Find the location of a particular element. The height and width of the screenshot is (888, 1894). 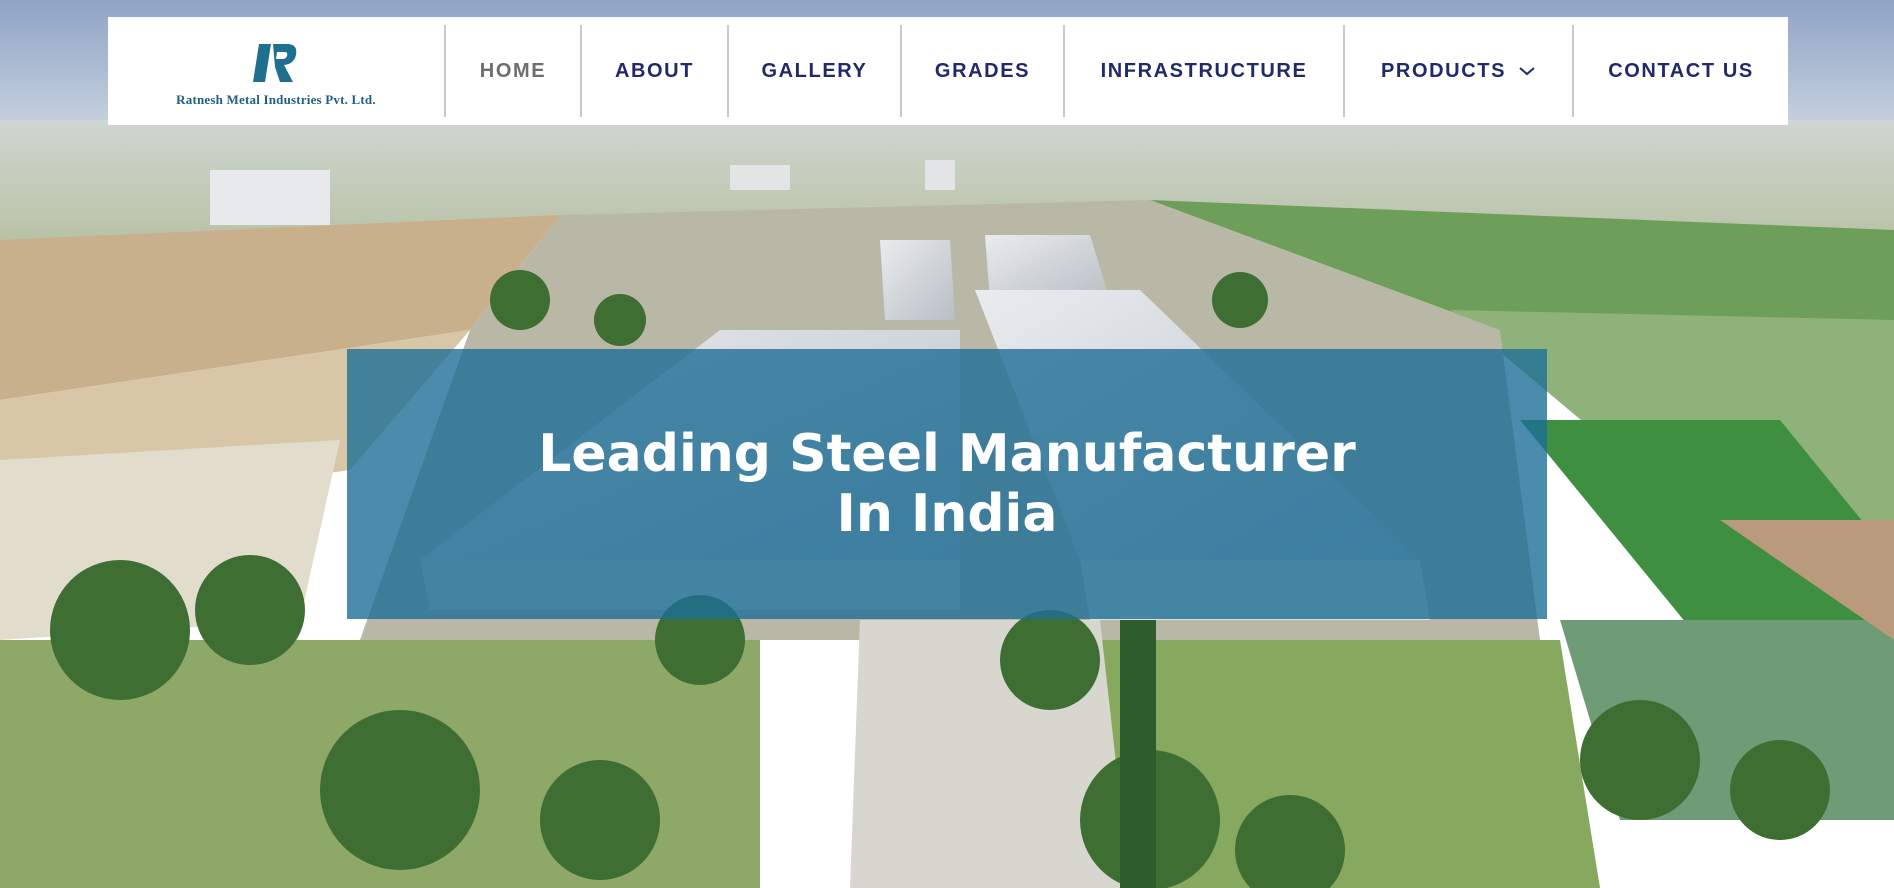

brand-logo: Ratnesh Metal Industries Pvt. Ltd. is located at coordinates (276, 71).